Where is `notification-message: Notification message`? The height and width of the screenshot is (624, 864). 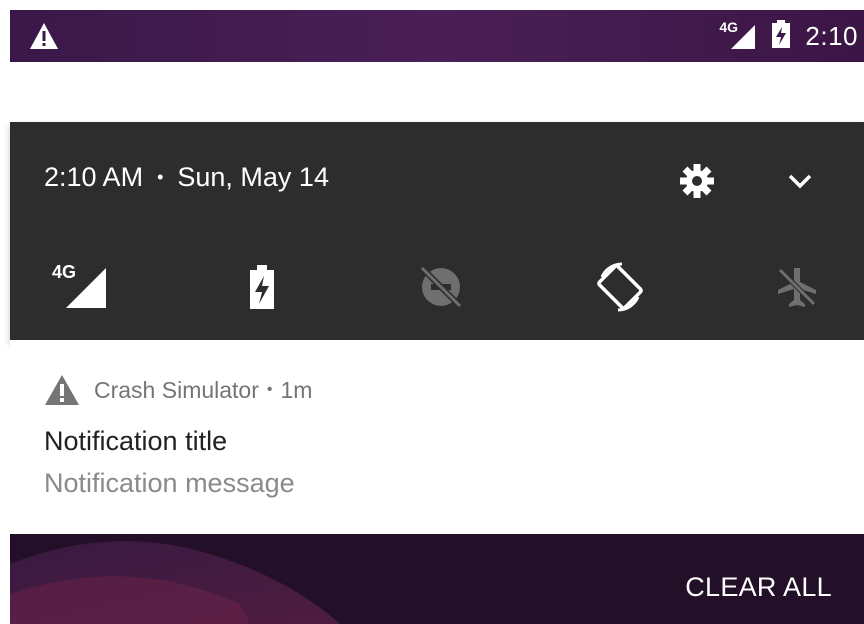
notification-message: Notification message is located at coordinates (169, 483).